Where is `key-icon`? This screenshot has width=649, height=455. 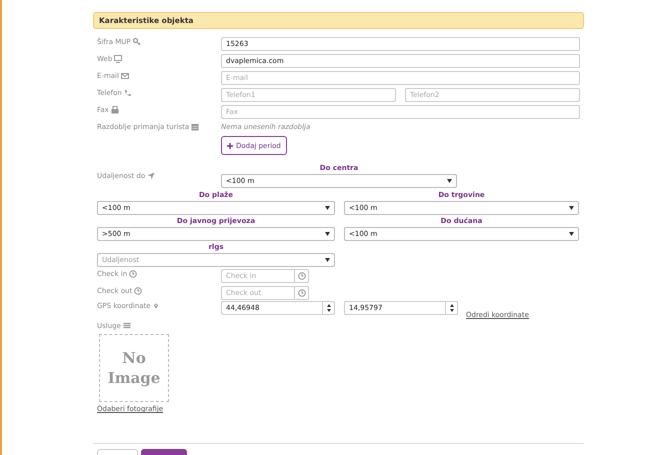 key-icon is located at coordinates (136, 42).